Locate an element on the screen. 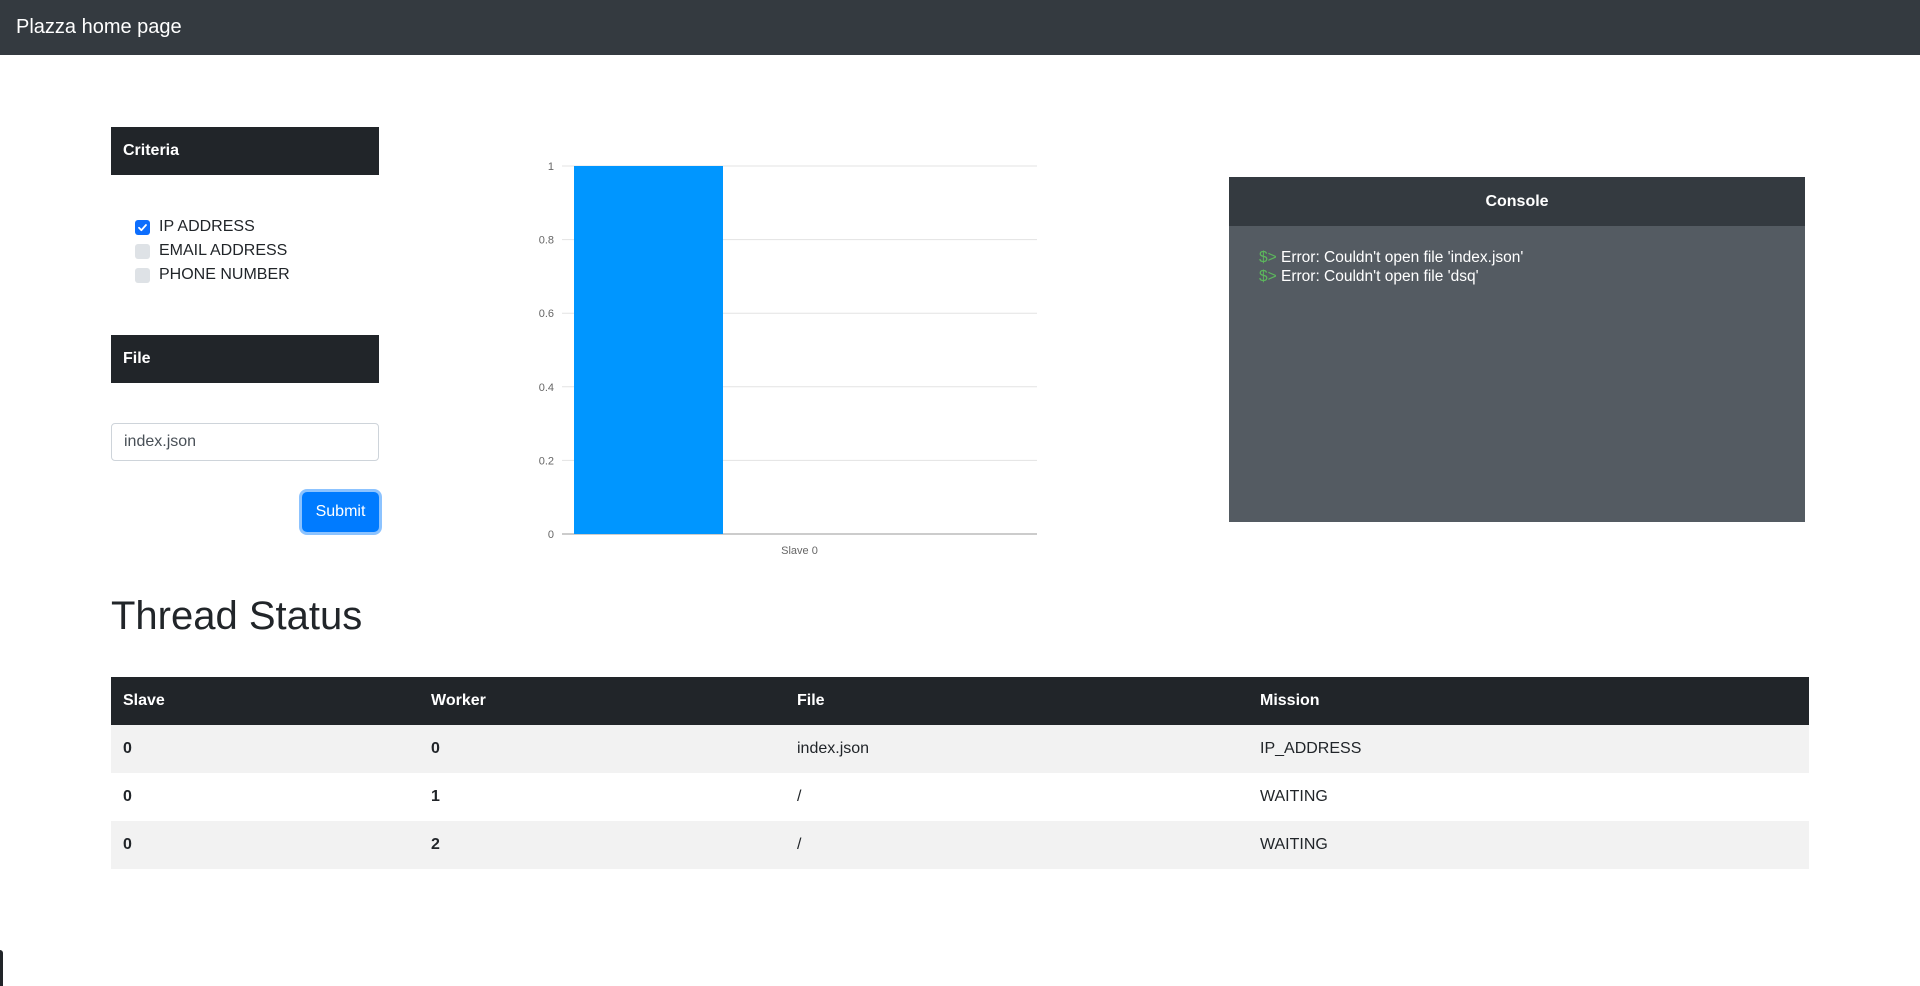  submit-button: Submit is located at coordinates (340, 512).